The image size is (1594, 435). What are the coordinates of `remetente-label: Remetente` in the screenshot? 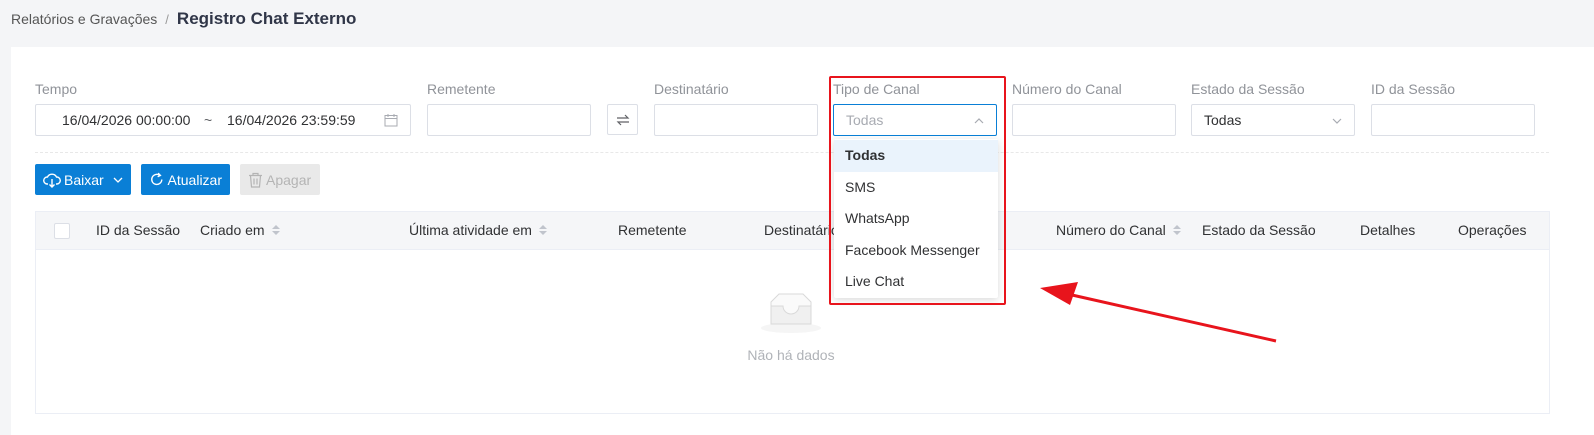 It's located at (461, 89).